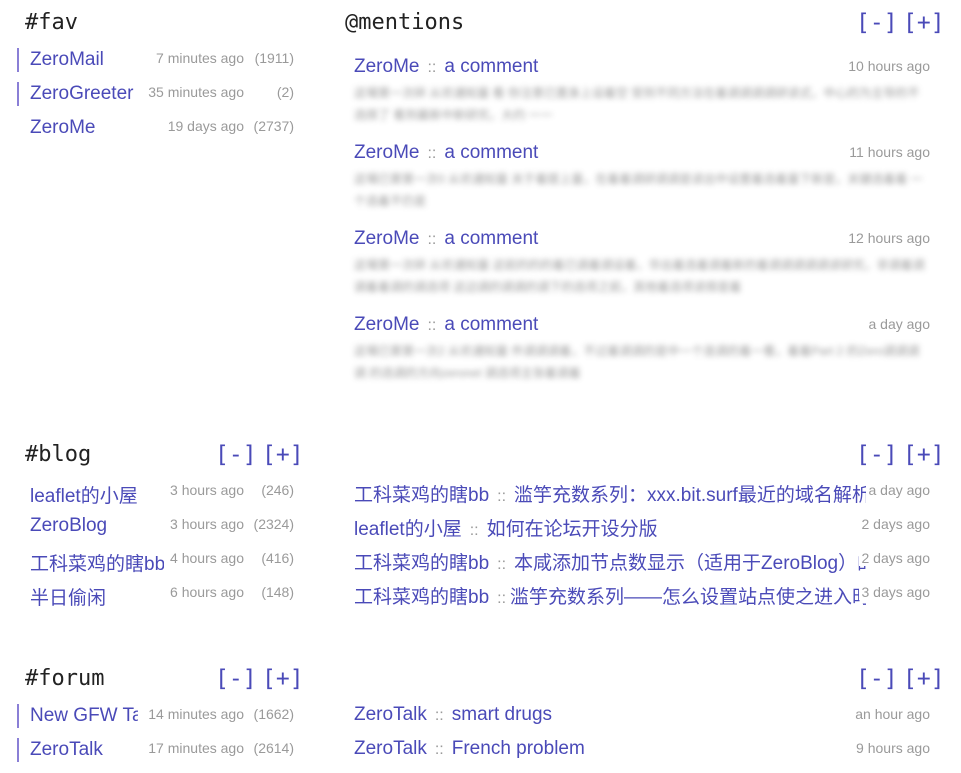 The image size is (961, 773). Describe the element at coordinates (199, 58) in the screenshot. I see `fav-item-time: 7 minutes ago` at that location.